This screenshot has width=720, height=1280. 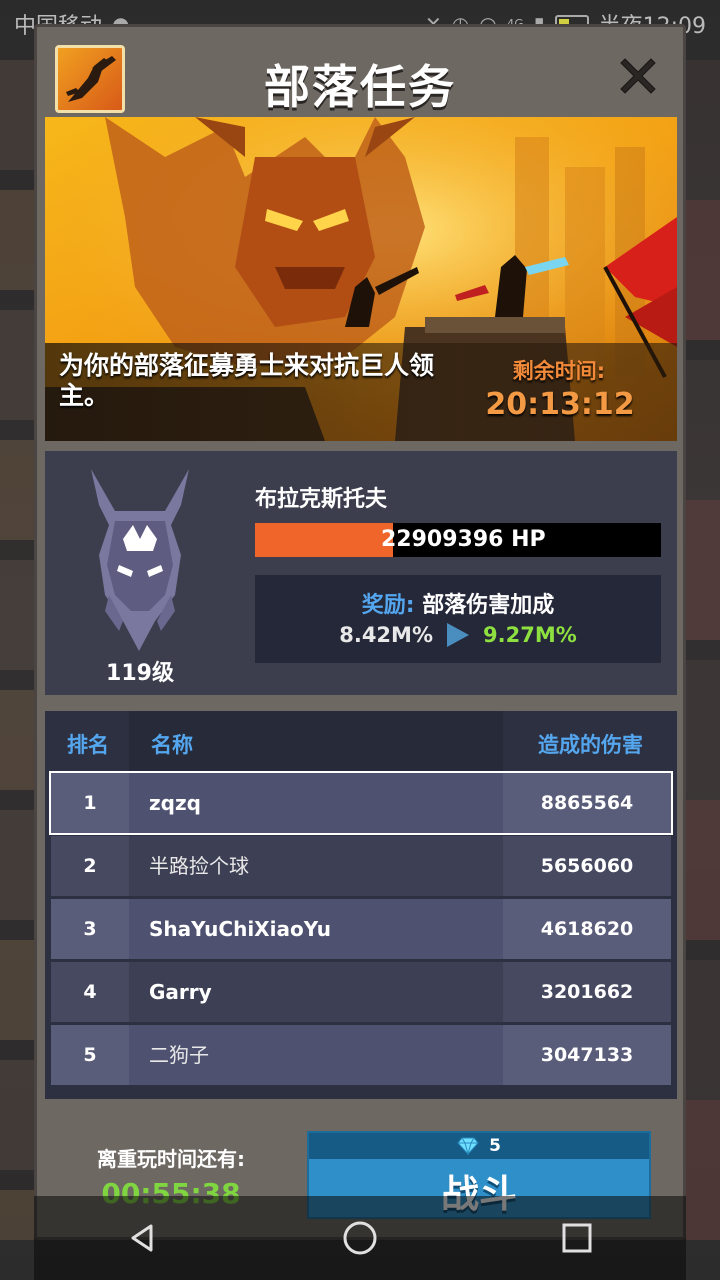 What do you see at coordinates (140, 560) in the screenshot?
I see `boss-emblem-icon` at bounding box center [140, 560].